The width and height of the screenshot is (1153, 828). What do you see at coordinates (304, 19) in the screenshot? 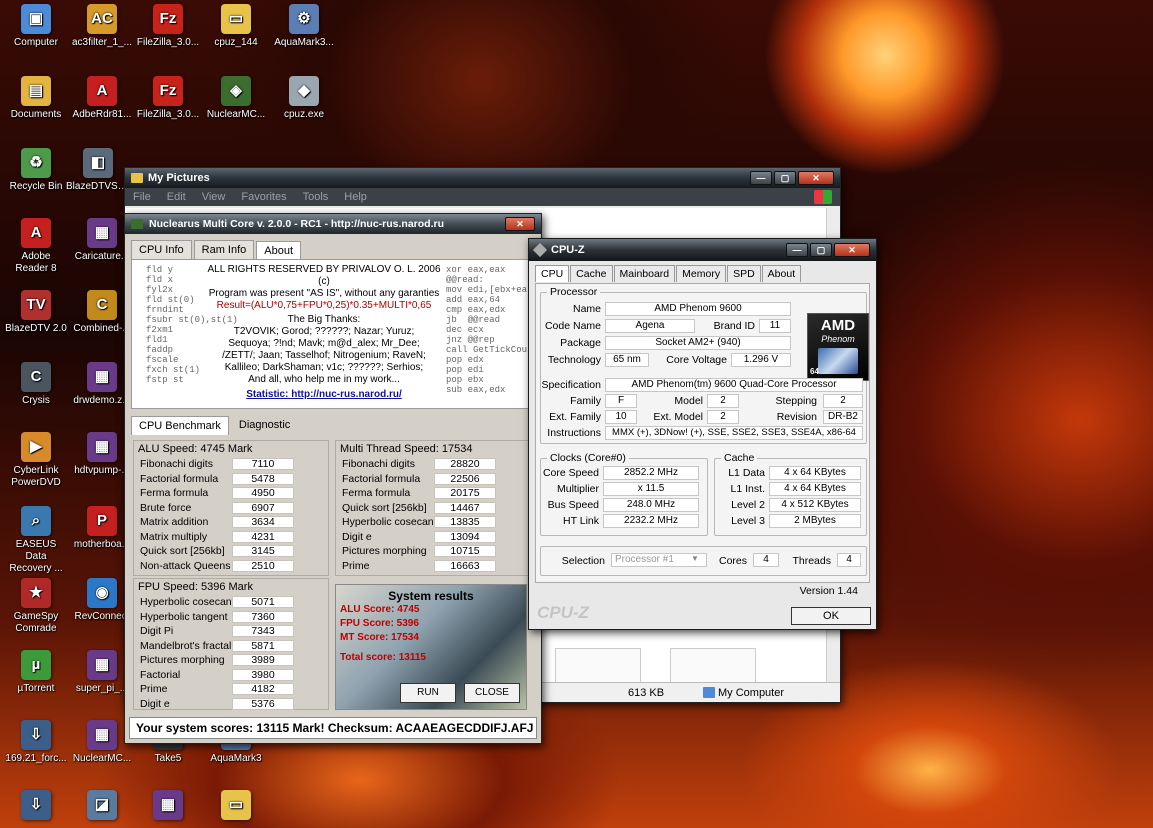
I see `aquamark-icon: ⚙` at bounding box center [304, 19].